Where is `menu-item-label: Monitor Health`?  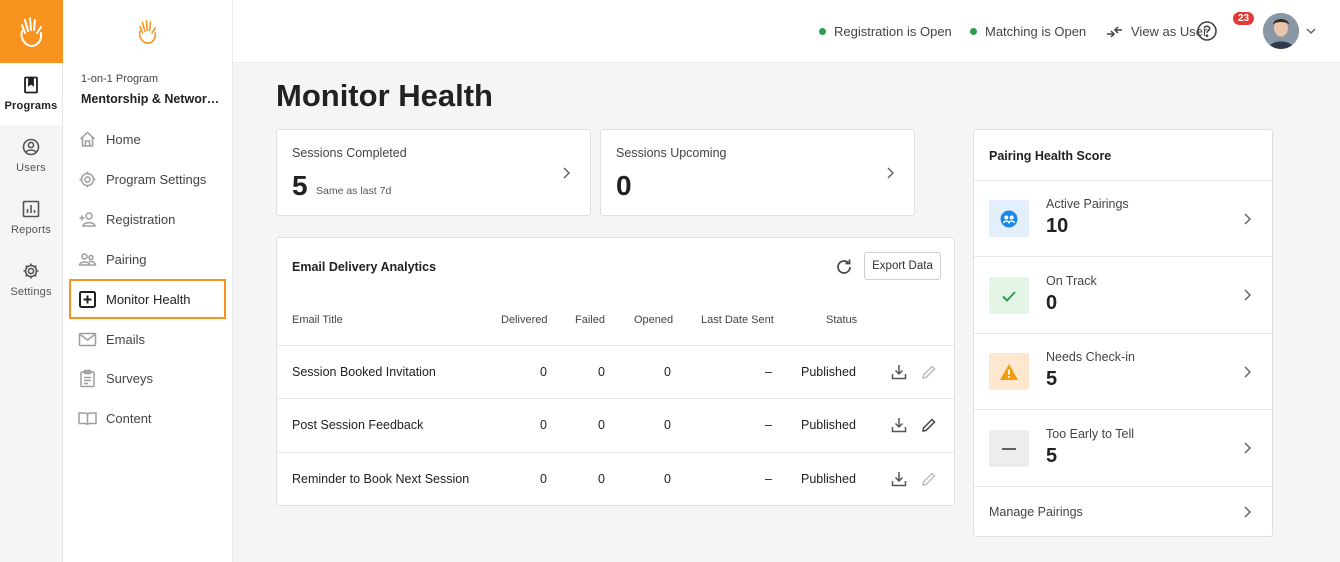
menu-item-label: Monitor Health is located at coordinates (148, 299).